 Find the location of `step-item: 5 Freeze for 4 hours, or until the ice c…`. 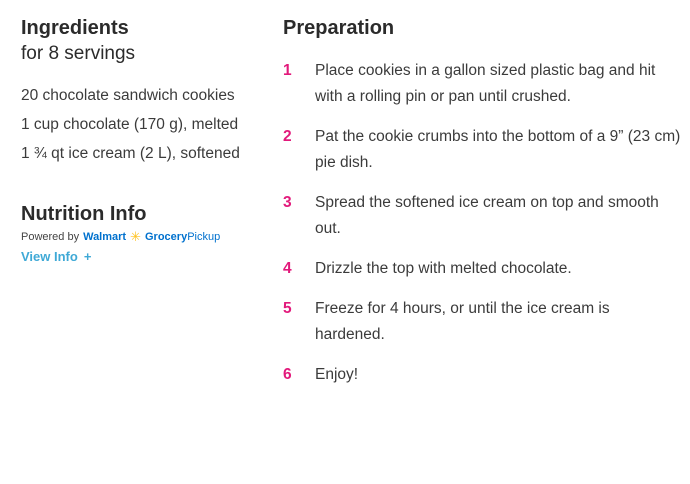

step-item: 5 Freeze for 4 hours, or until the ice c… is located at coordinates (483, 322).